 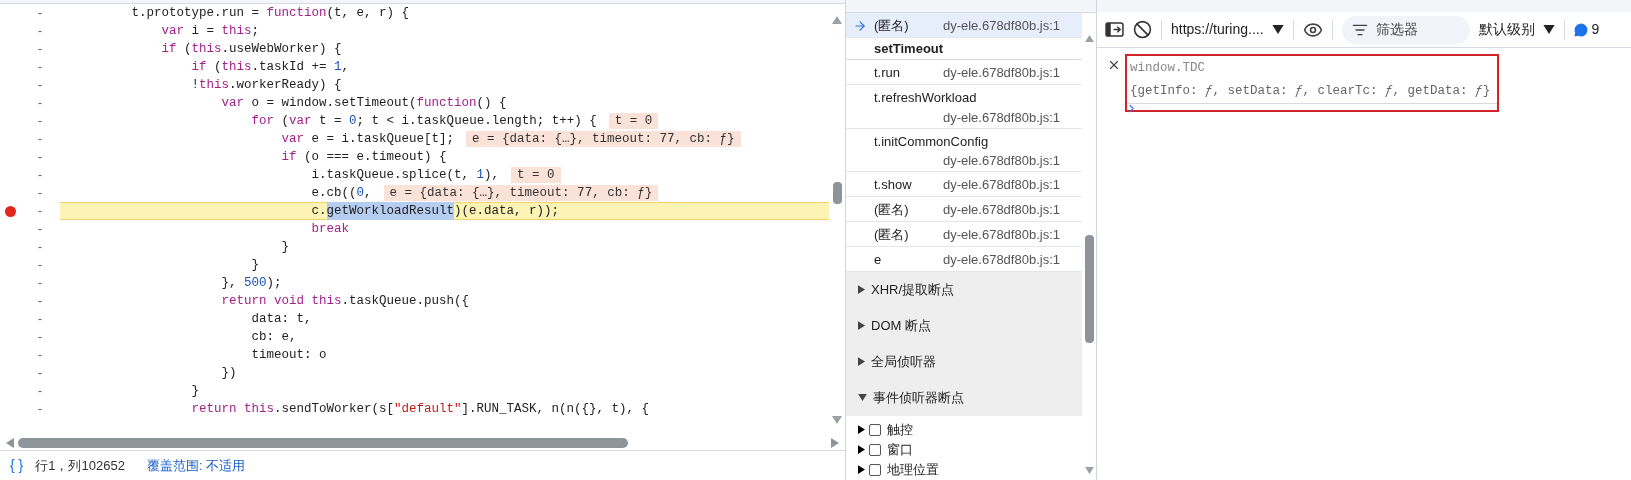 I want to click on code-text: () {, so click(x=491, y=103).